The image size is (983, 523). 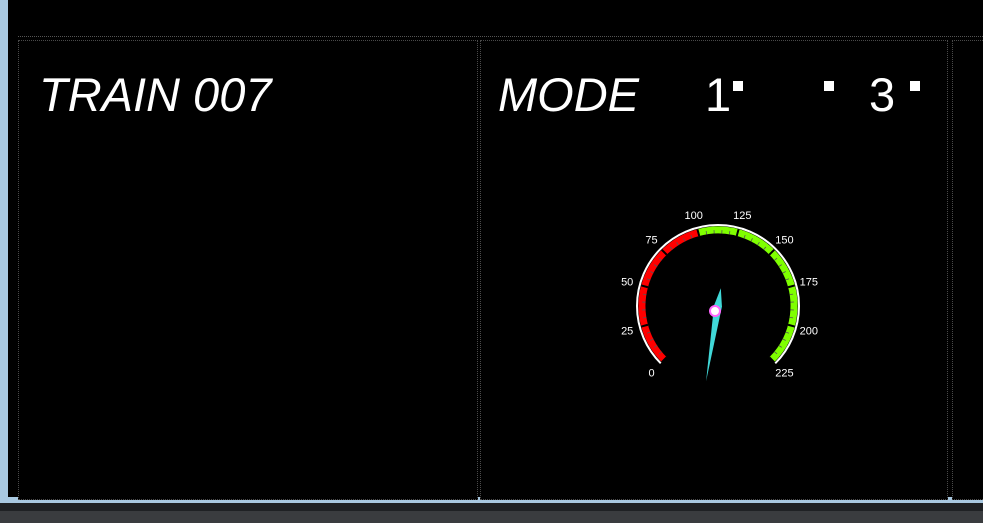 What do you see at coordinates (967, 270) in the screenshot?
I see `right-panel` at bounding box center [967, 270].